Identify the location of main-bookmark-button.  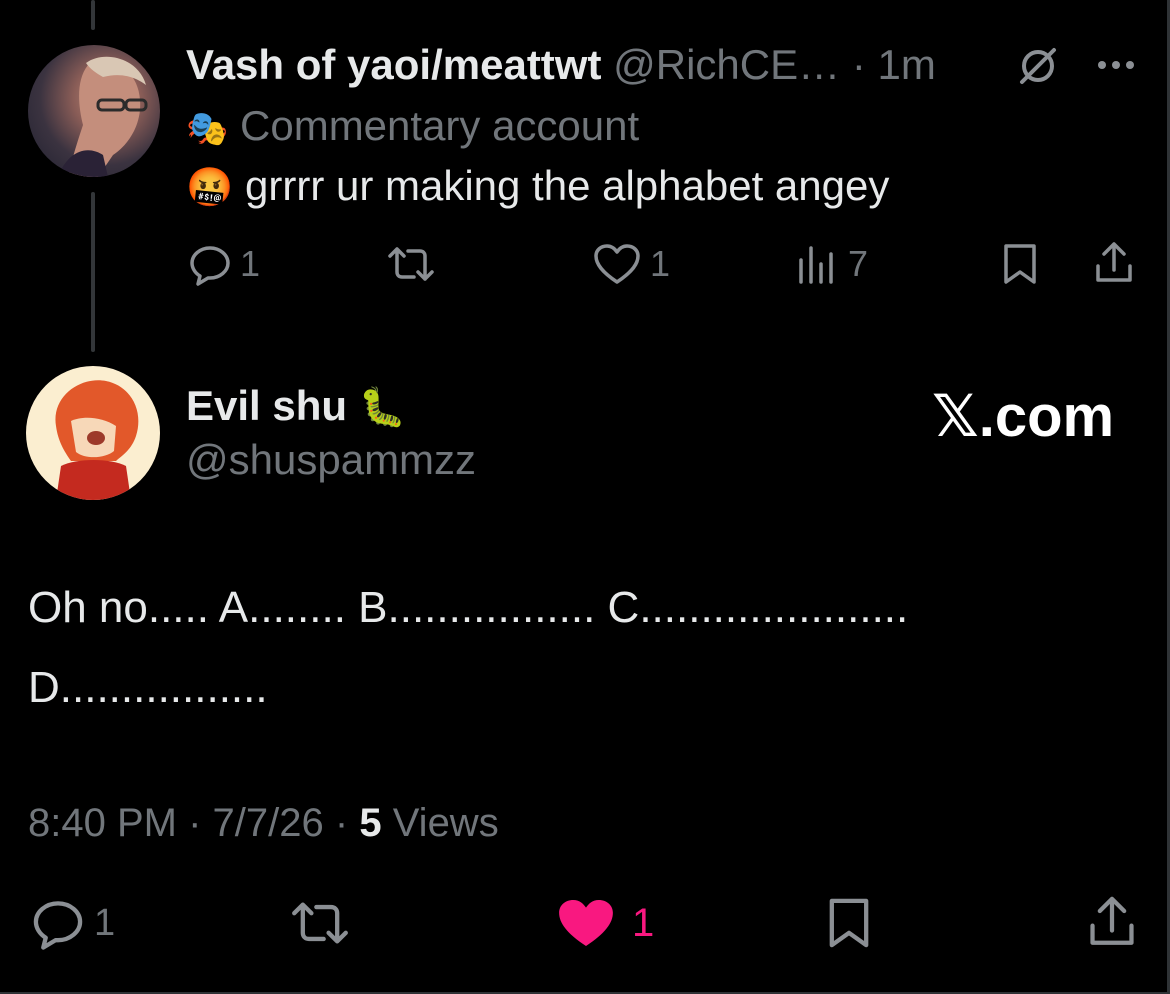
(849, 923).